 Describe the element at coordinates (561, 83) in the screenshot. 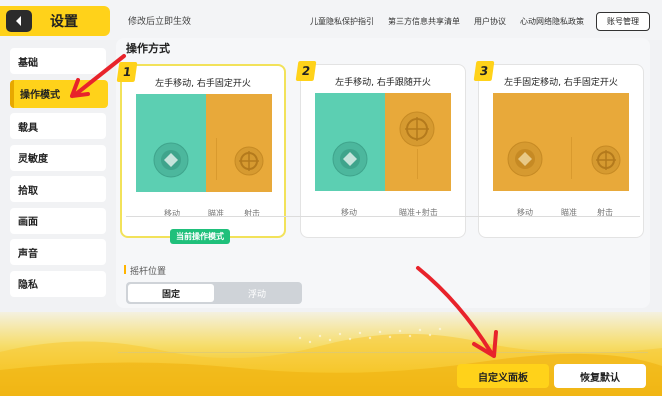

I see `card-title: 左手固定移动, 右手固定开火` at that location.